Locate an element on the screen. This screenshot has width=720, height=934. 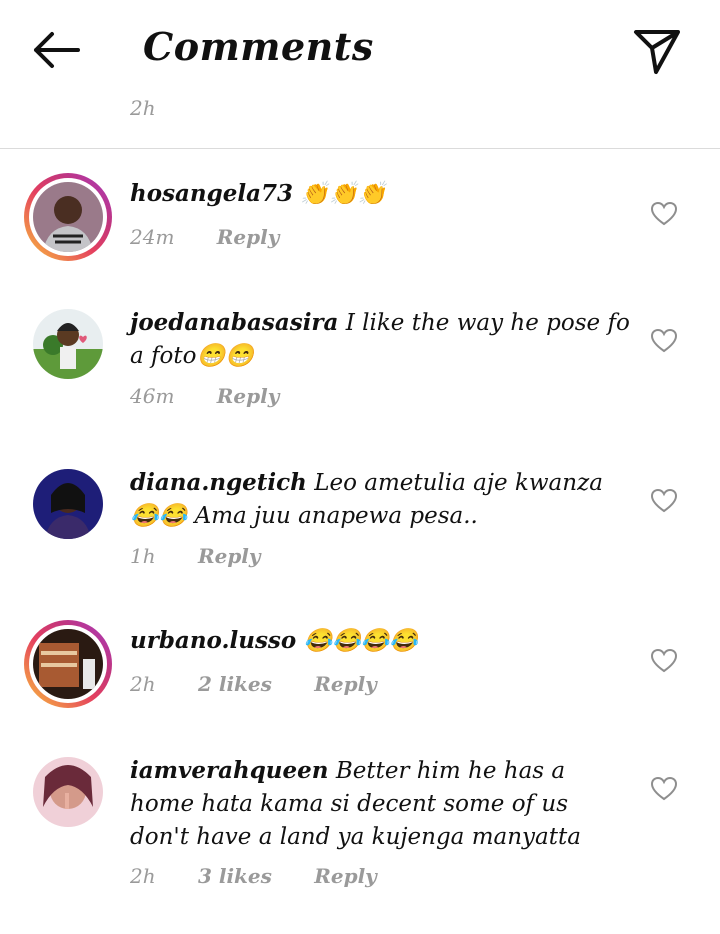
comment-meta: 46m Reply is located at coordinates (222, 396).